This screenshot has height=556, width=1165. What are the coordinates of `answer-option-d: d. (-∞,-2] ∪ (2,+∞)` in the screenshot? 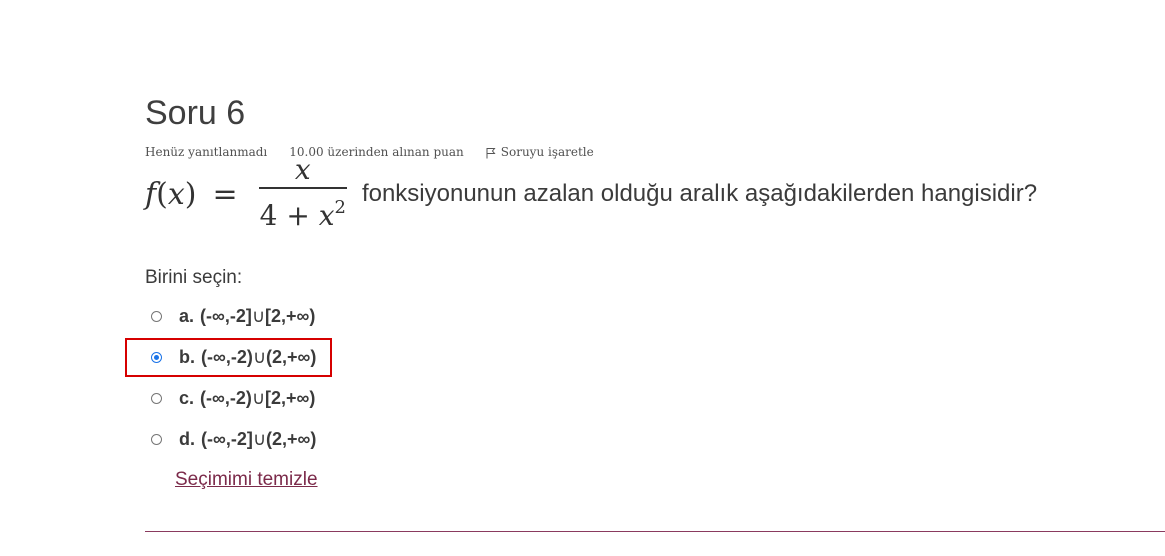 It's located at (230, 439).